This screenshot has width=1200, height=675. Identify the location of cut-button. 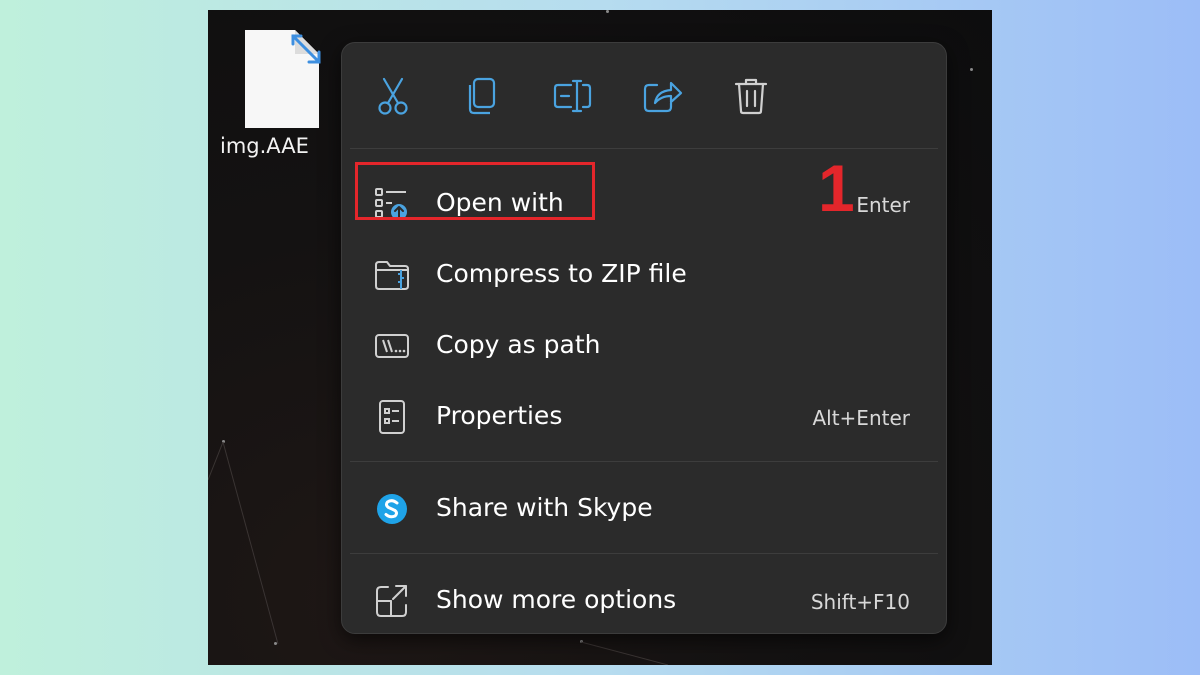
(393, 96).